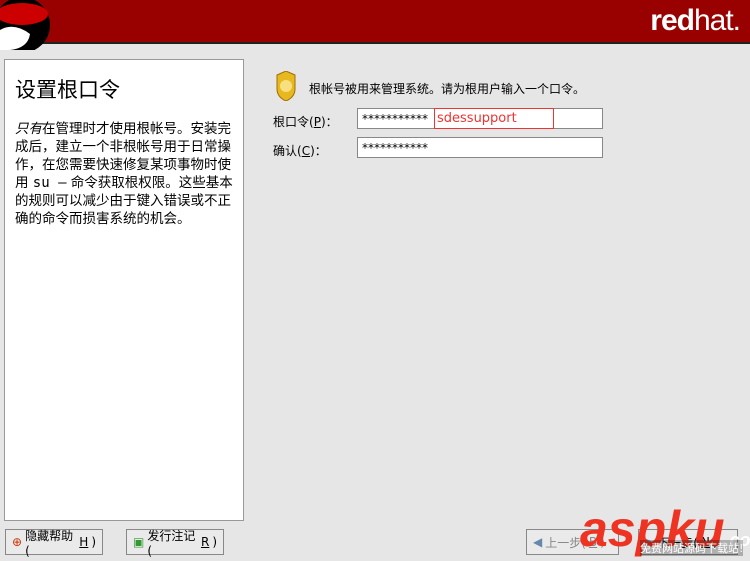  I want to click on watermark-subtitle: 免费网站源码下载站!, so click(692, 548).